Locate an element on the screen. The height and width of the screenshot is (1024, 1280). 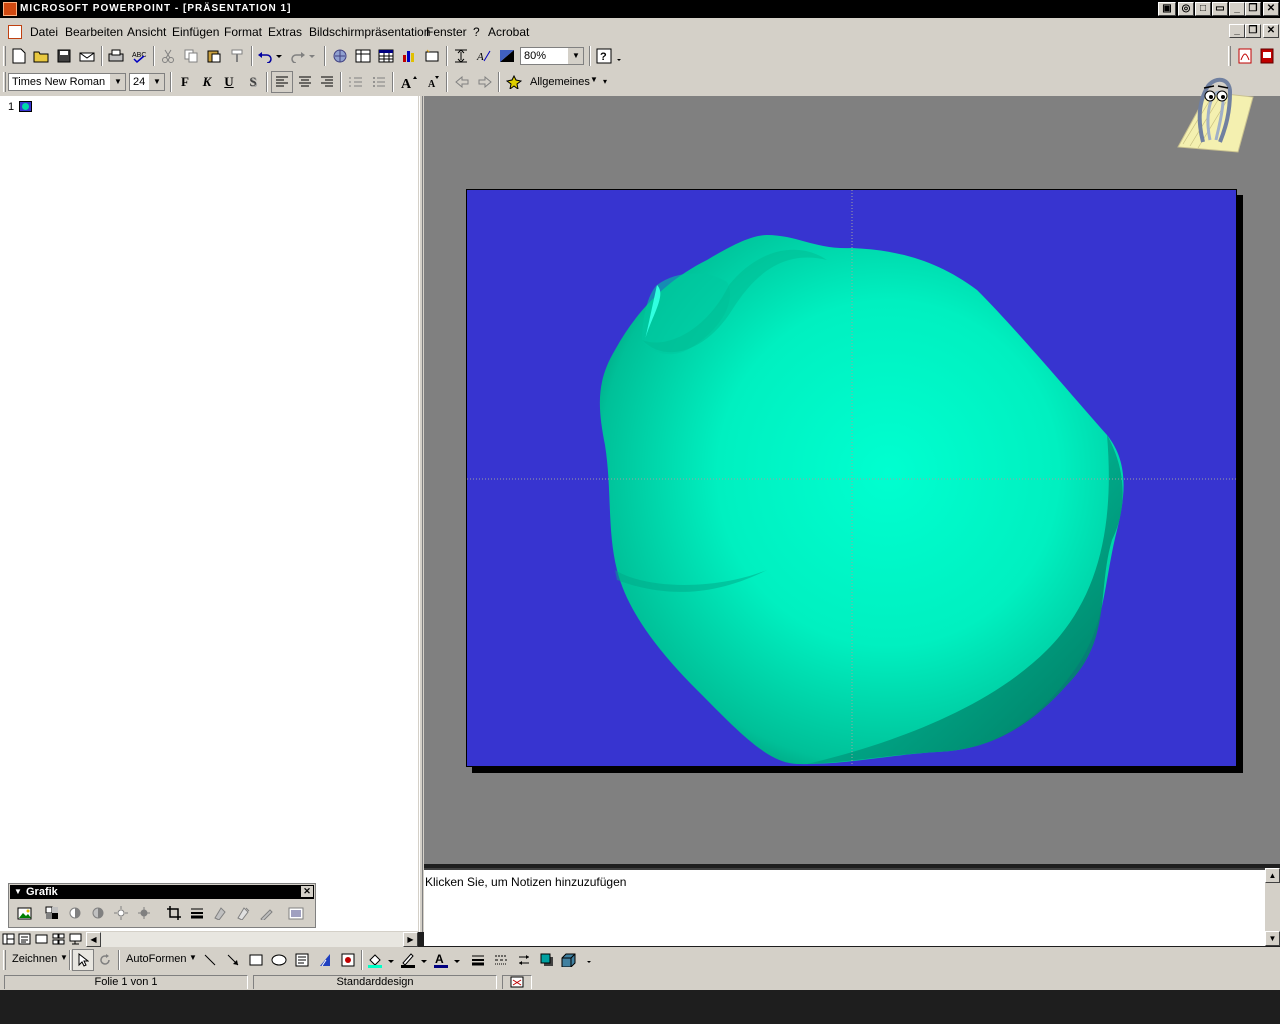
font-name-combo: Times New Roman ▼ is located at coordinates (67, 82).